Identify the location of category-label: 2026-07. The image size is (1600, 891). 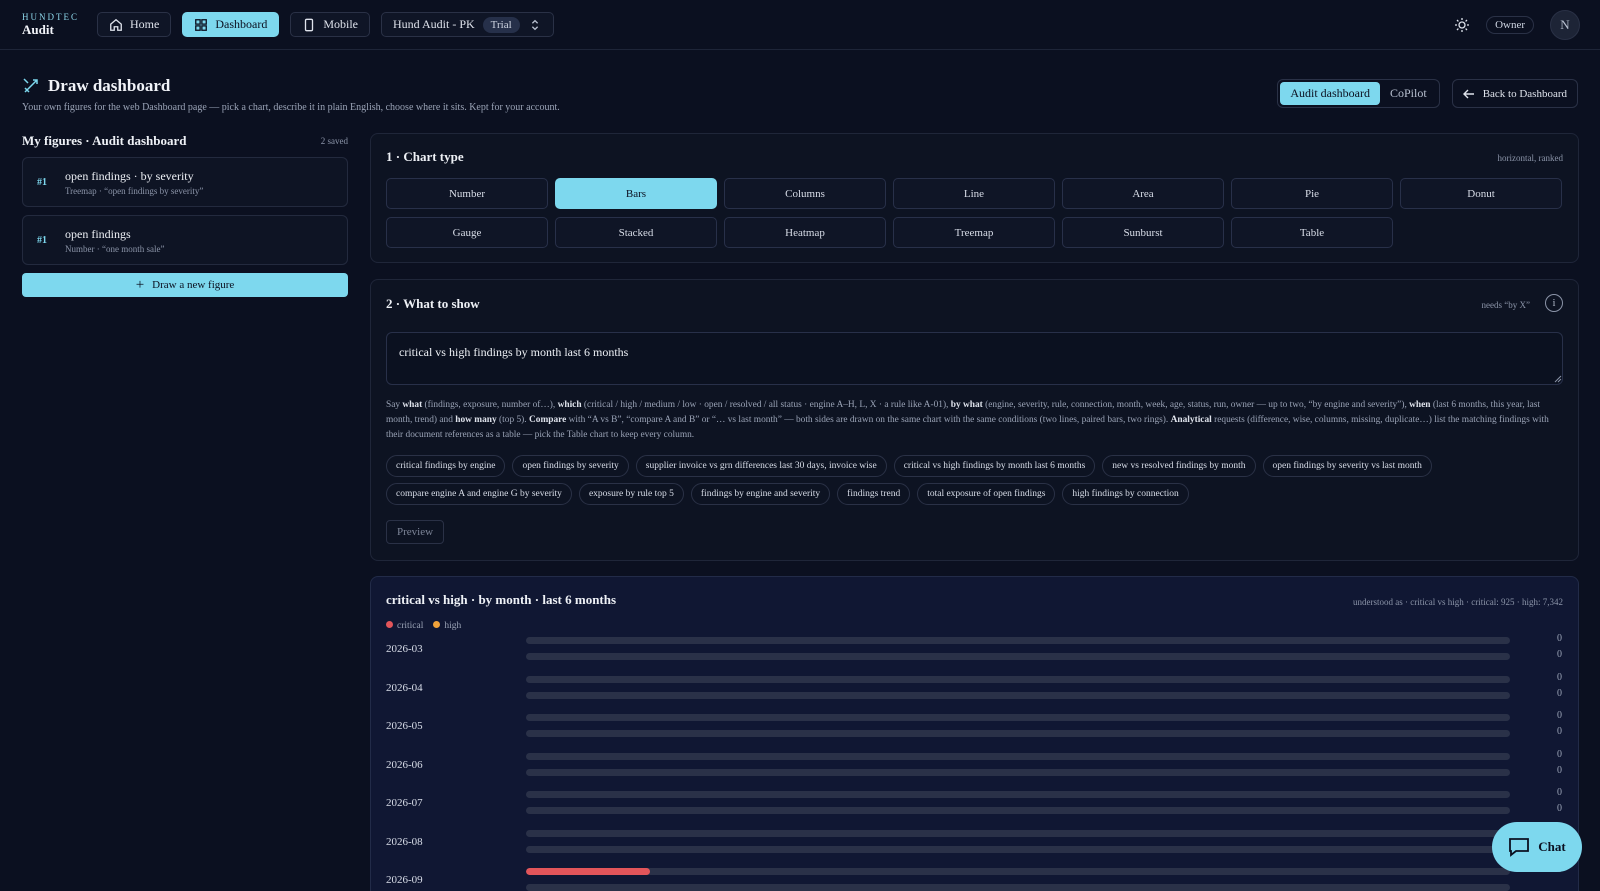
(404, 803).